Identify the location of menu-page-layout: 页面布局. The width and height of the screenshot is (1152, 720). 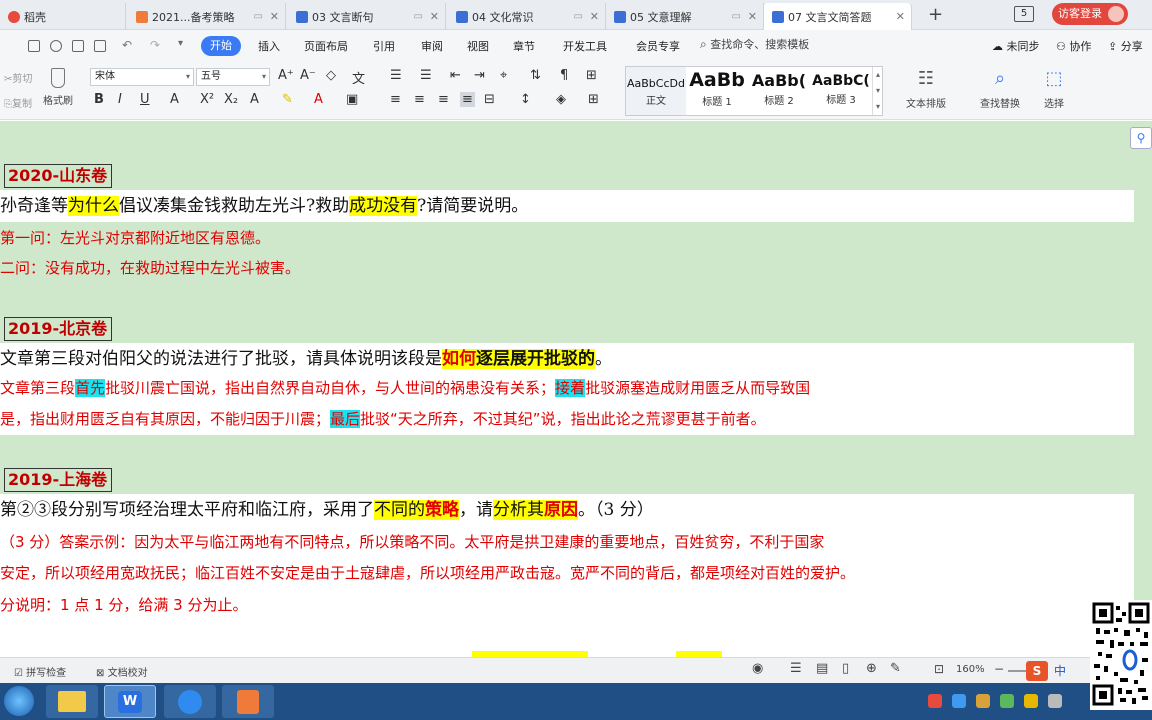
(326, 46).